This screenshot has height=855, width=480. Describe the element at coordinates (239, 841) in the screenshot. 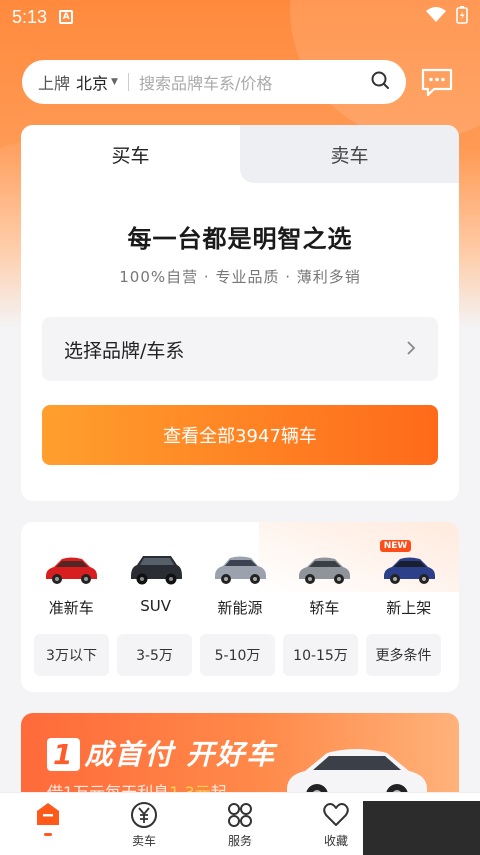

I see `nav-service-label: 服务` at that location.